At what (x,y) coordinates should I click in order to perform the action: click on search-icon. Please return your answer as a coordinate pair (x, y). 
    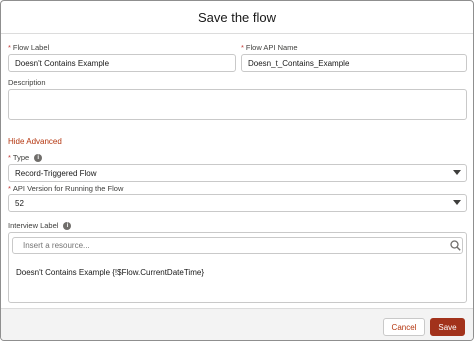
    Looking at the image, I should click on (455, 246).